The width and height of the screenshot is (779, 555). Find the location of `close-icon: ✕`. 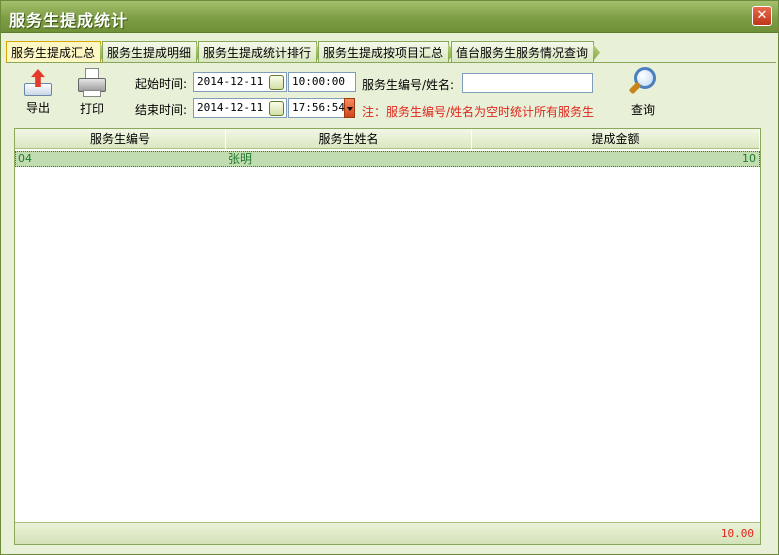

close-icon: ✕ is located at coordinates (762, 15).